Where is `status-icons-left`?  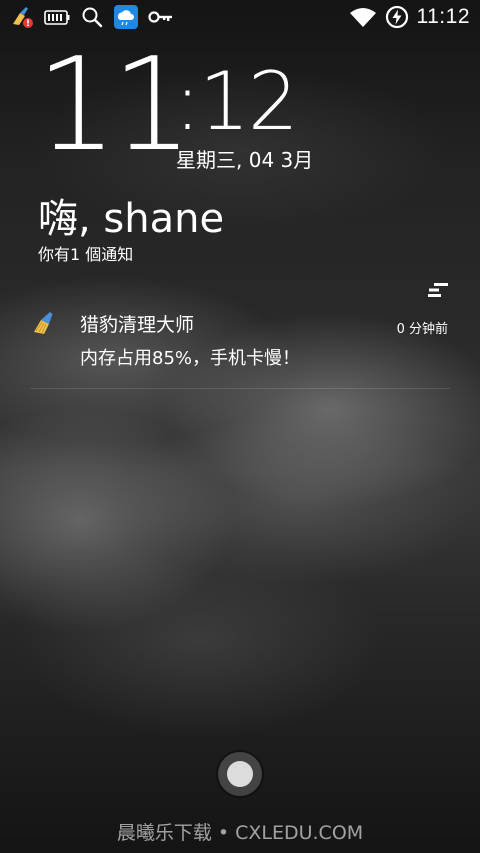
status-icons-left is located at coordinates (92, 17).